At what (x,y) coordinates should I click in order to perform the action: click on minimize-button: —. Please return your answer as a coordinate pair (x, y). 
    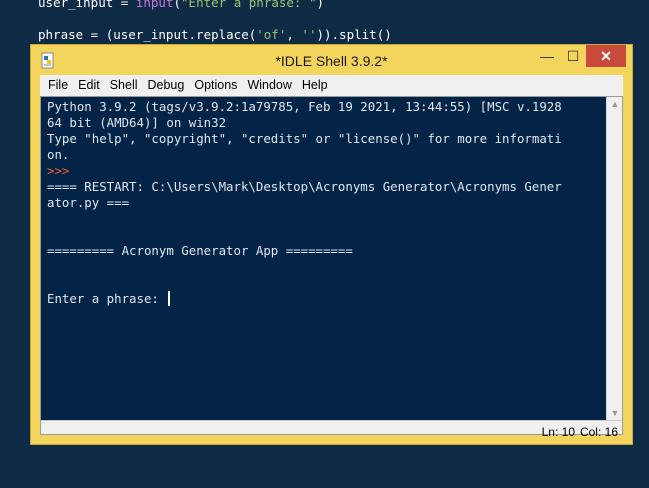
    Looking at the image, I should click on (547, 56).